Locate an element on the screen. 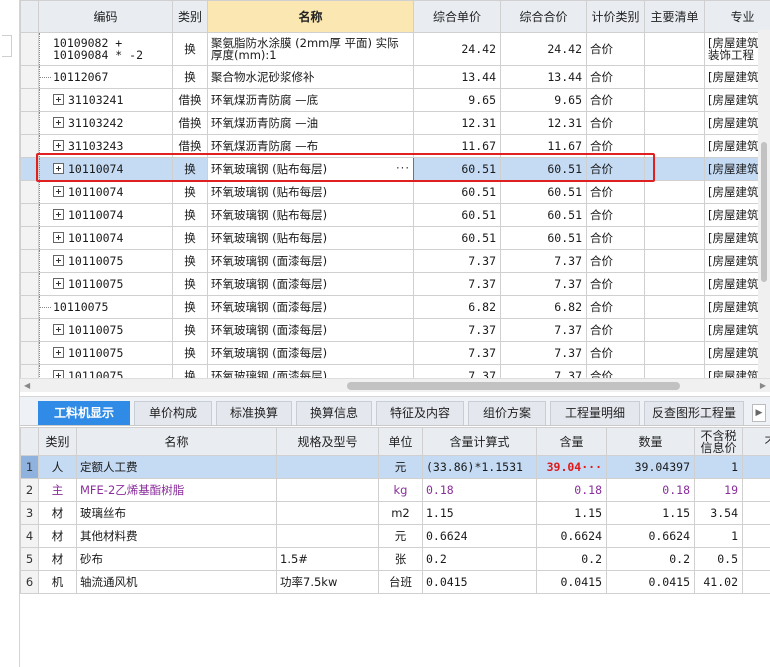  header-total-price: 综合合价 is located at coordinates (543, 16).